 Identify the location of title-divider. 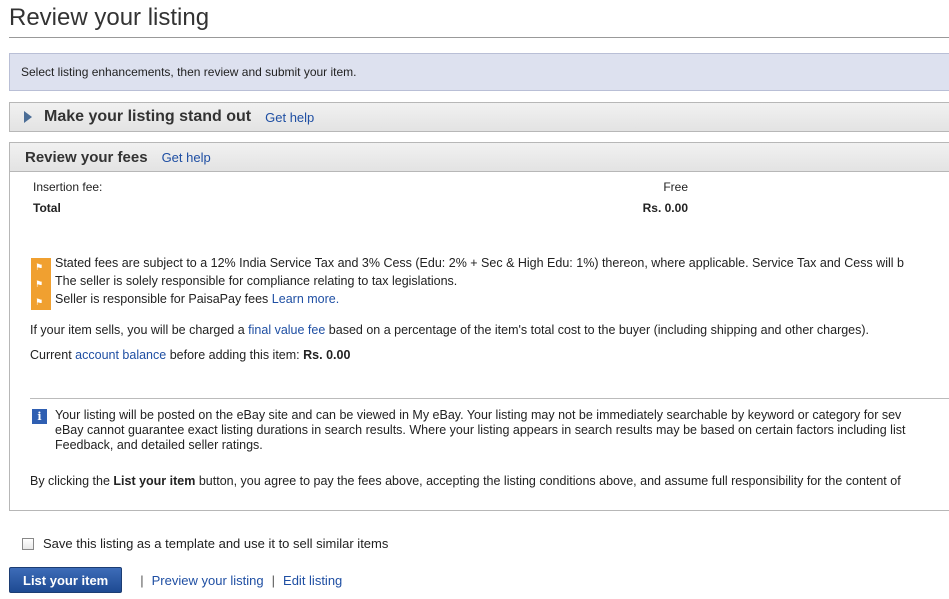
(479, 37).